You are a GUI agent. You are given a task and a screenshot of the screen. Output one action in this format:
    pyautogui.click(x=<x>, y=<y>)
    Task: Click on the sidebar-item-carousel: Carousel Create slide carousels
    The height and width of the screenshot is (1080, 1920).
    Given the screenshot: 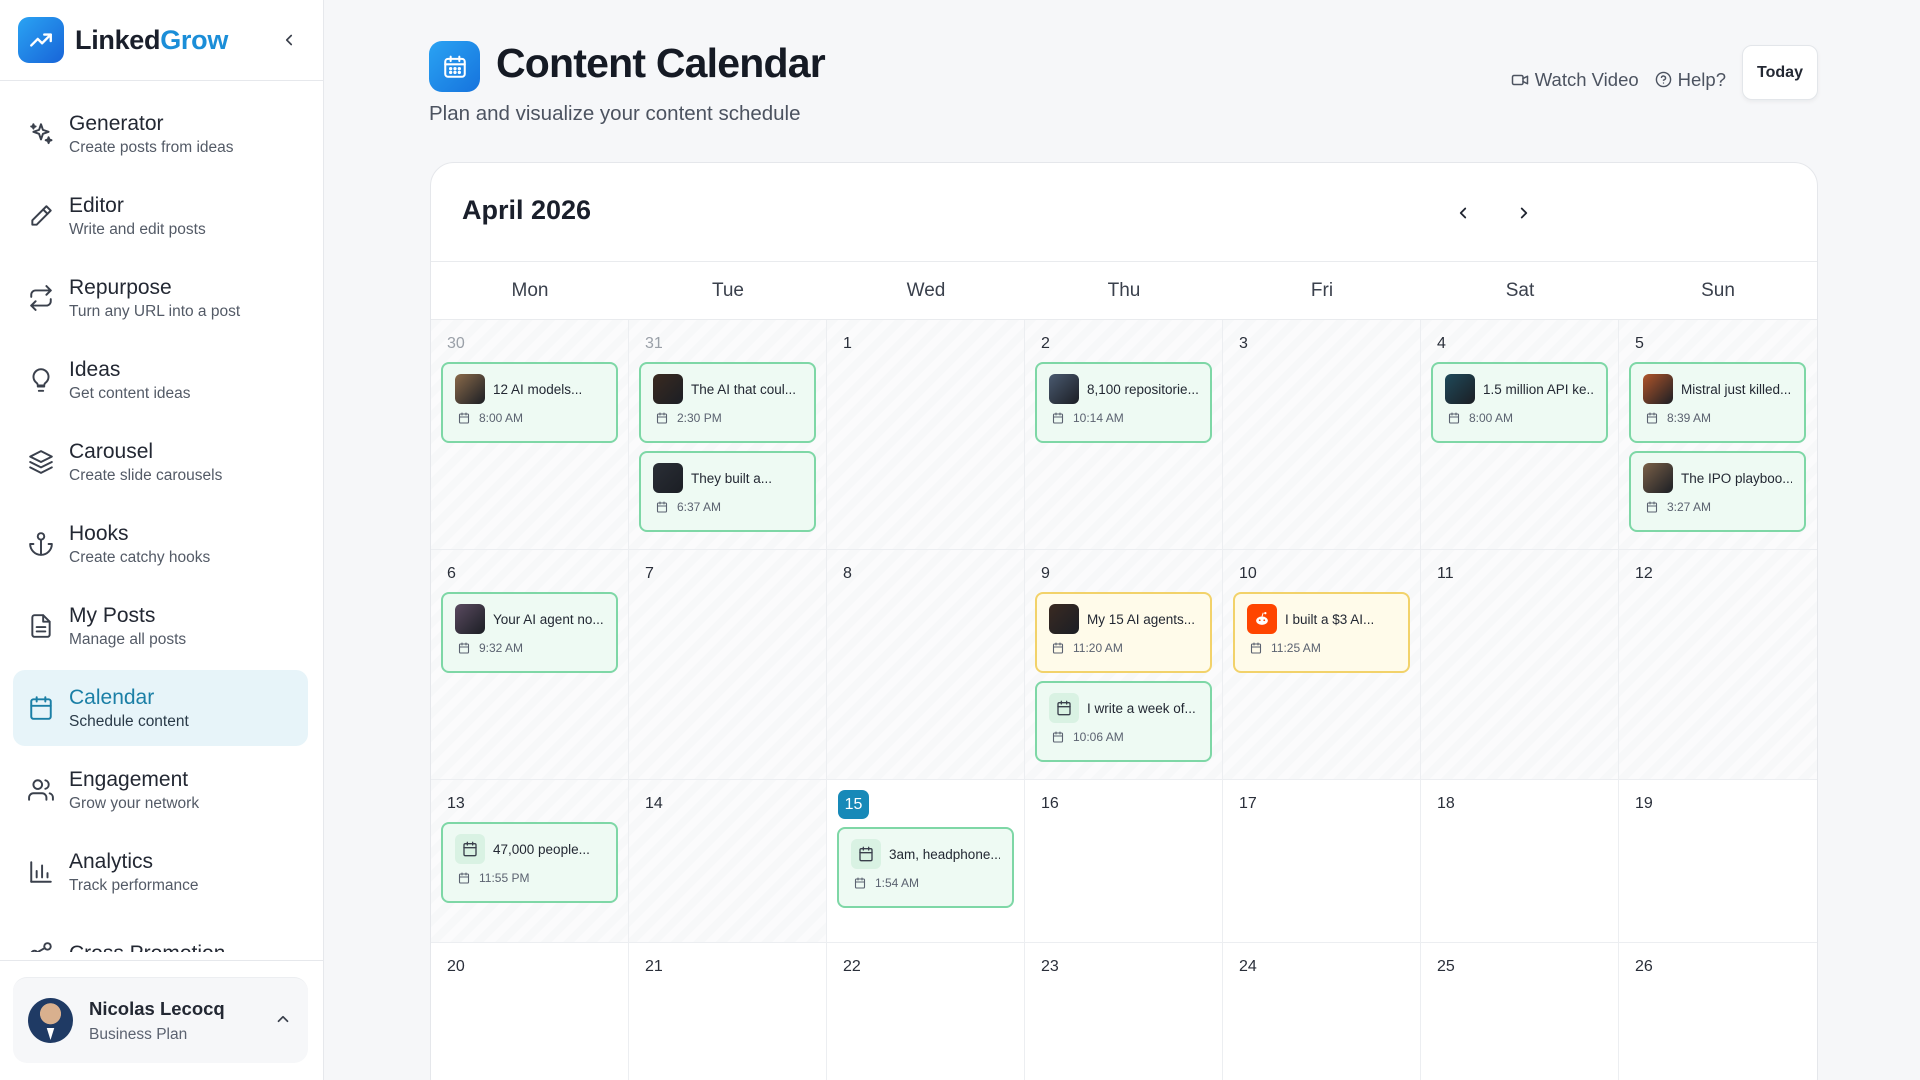 What is the action you would take?
    pyautogui.click(x=160, y=462)
    